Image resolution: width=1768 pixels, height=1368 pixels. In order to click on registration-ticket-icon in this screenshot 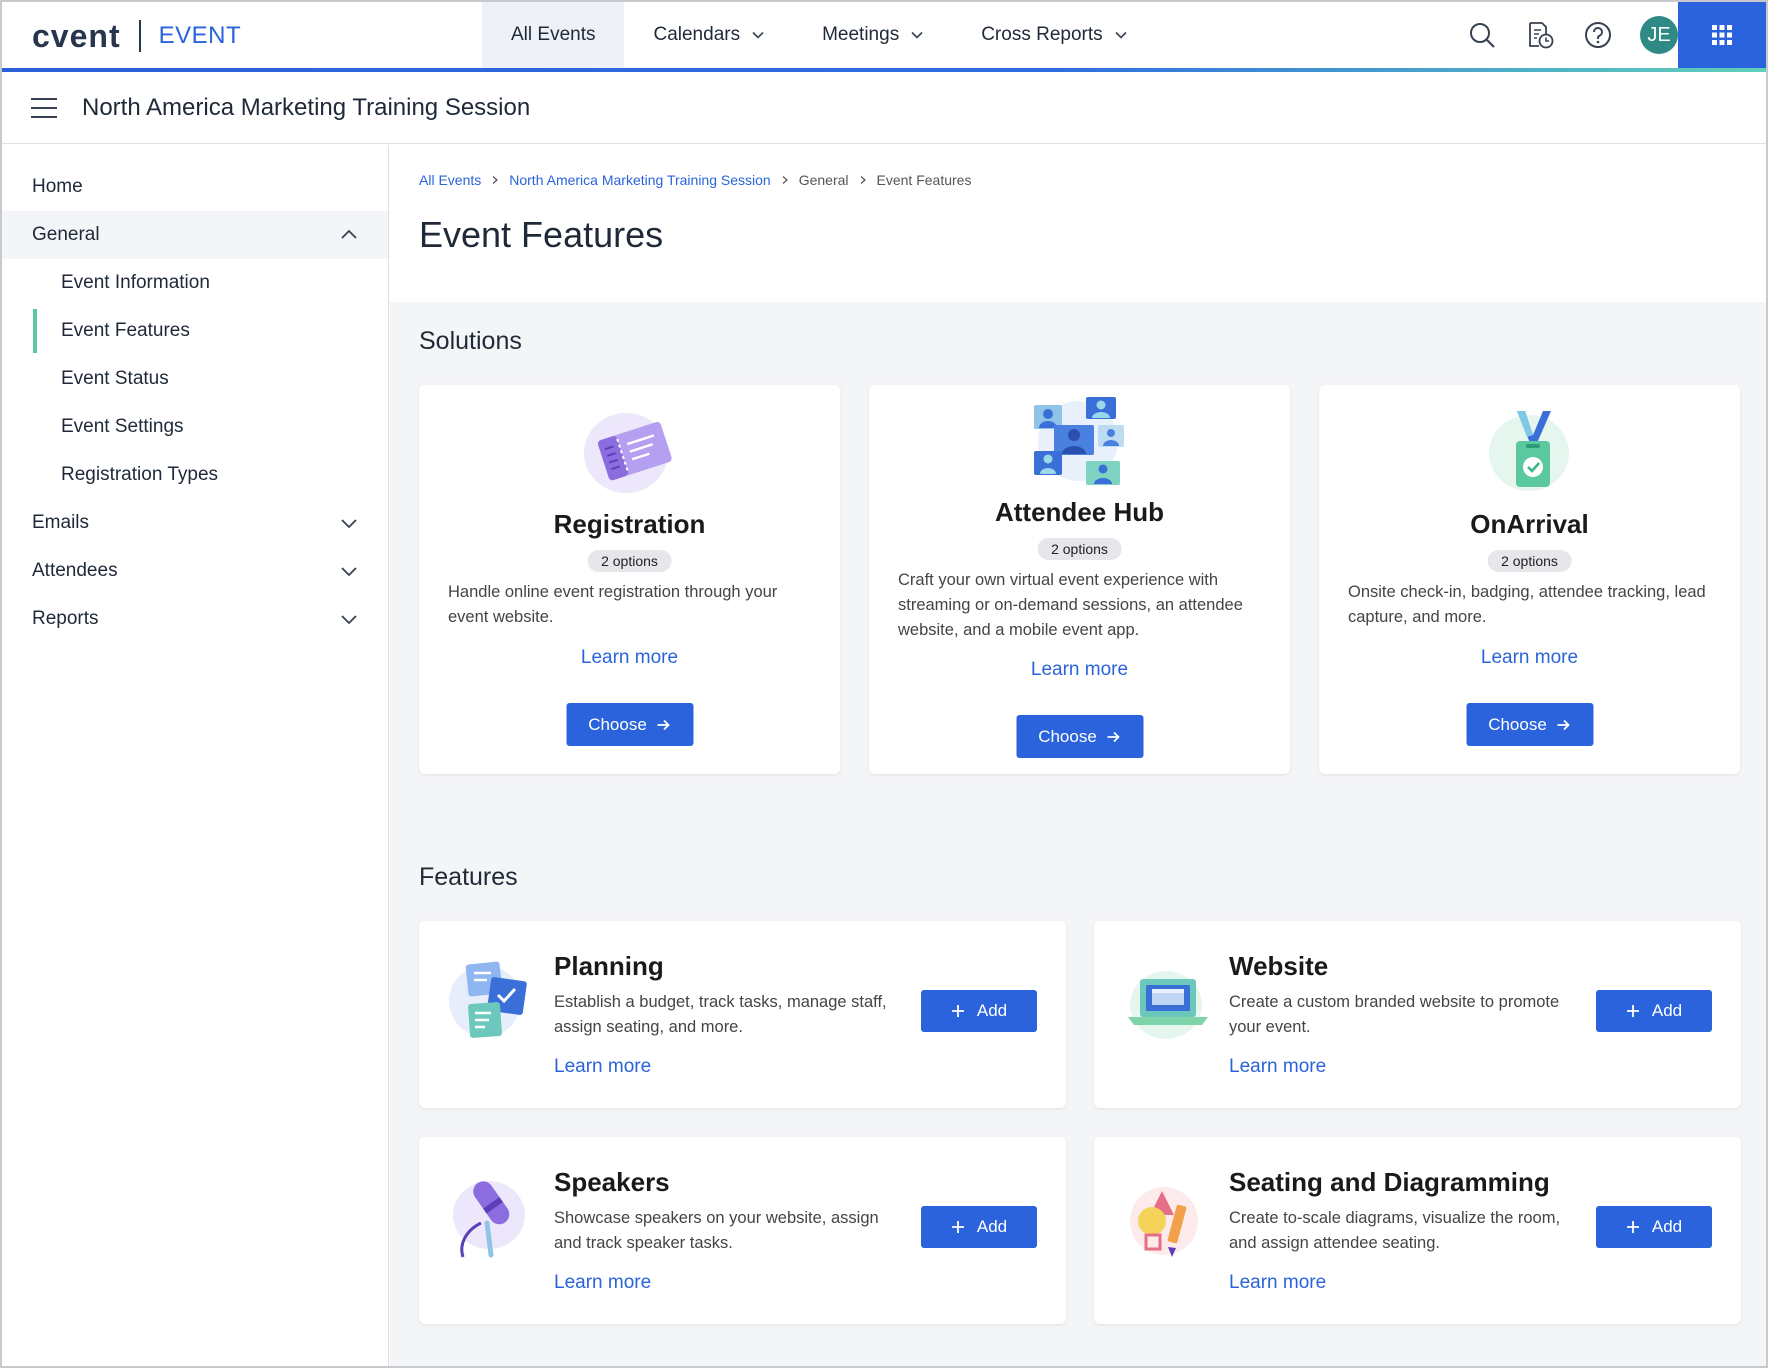, I will do `click(627, 453)`.